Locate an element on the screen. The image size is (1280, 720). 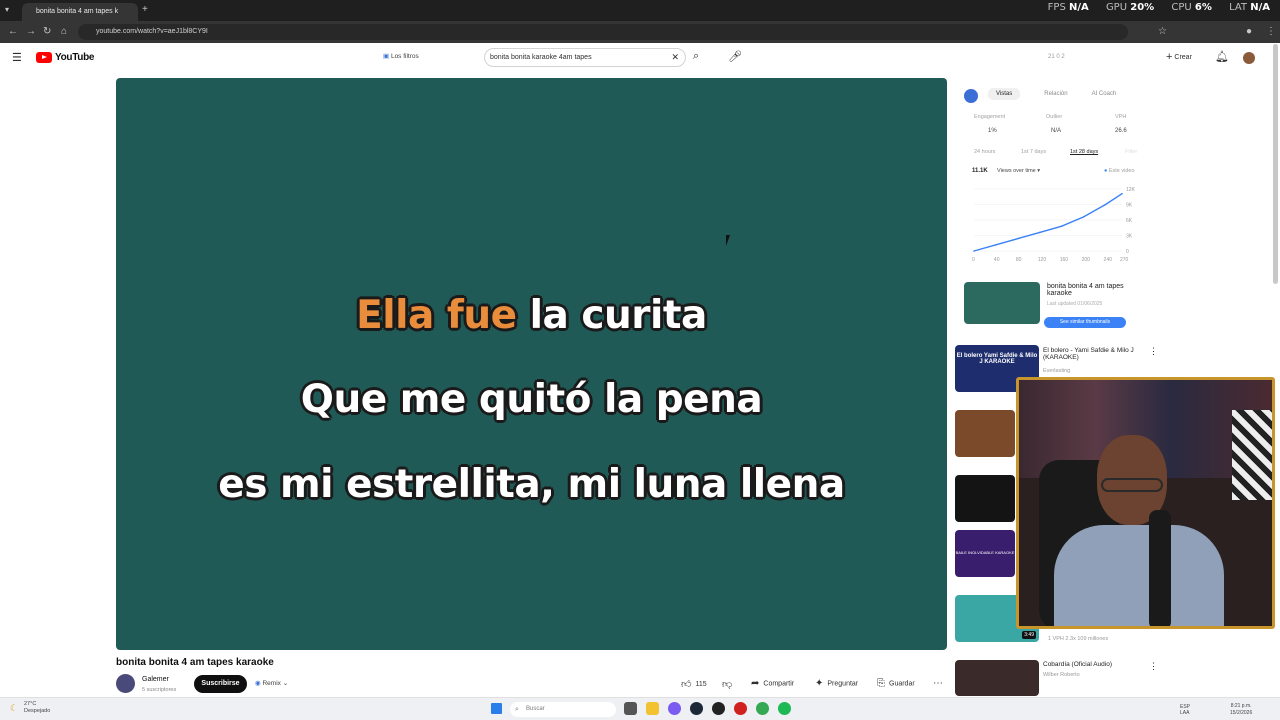
search-icon: ⌕ is located at coordinates (696, 56).